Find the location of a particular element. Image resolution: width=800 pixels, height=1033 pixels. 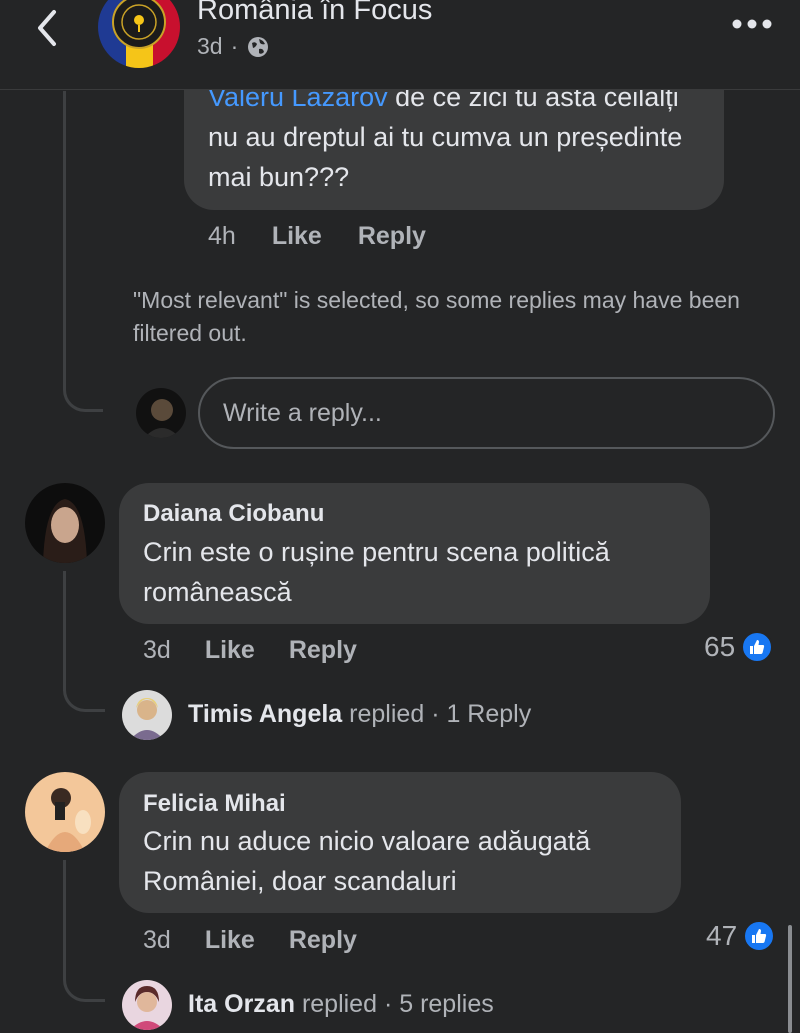

reply-time: 4h is located at coordinates (222, 236).